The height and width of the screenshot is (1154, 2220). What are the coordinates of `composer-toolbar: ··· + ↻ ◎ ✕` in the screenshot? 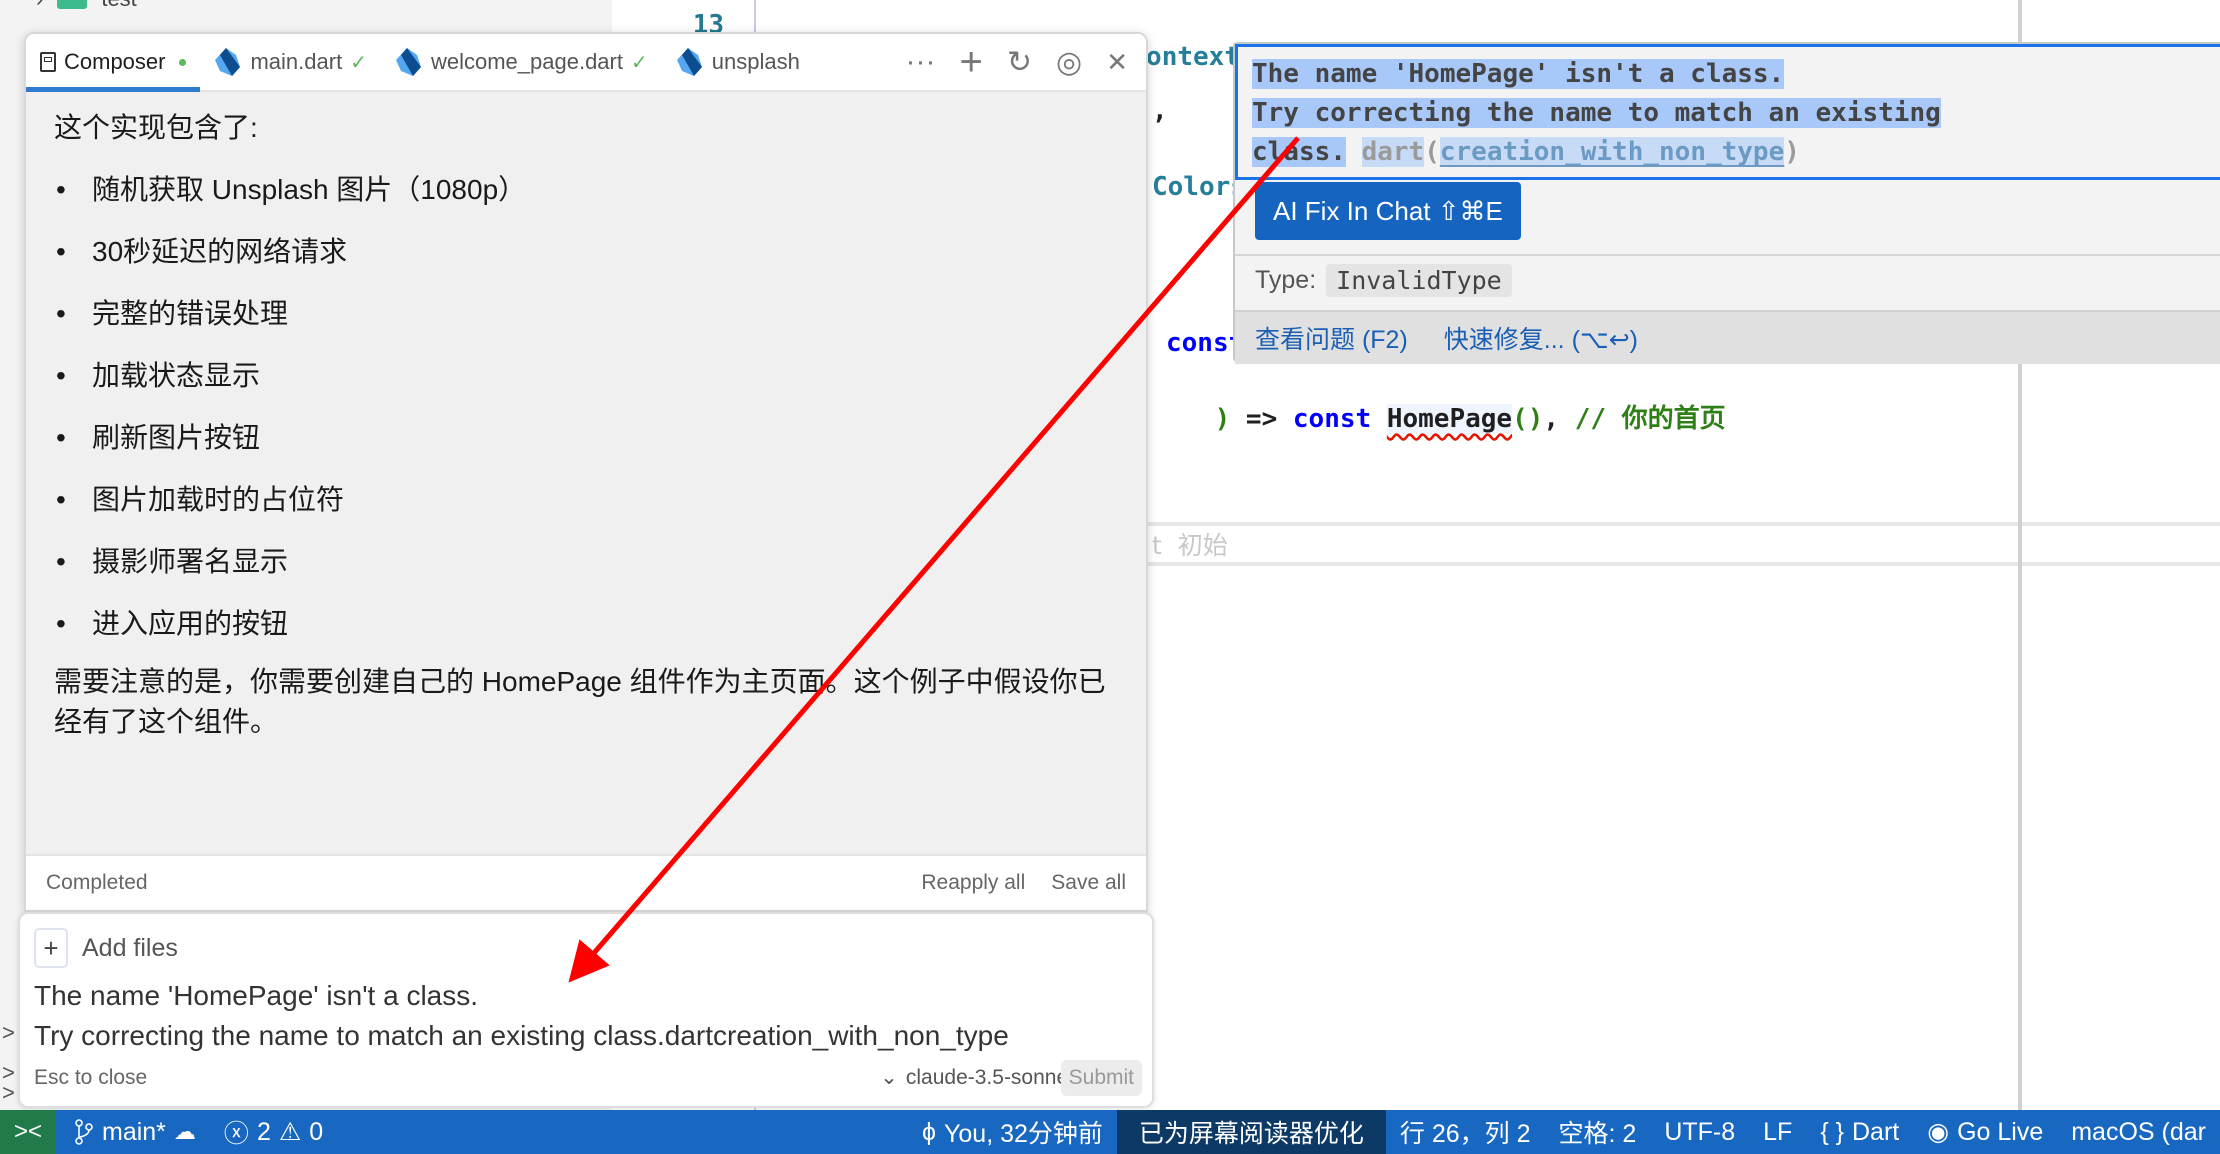 It's located at (1026, 62).